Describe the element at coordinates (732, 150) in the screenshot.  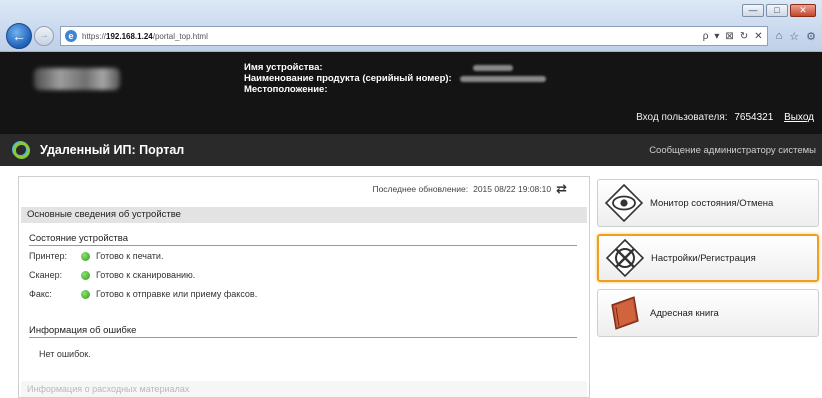
I see `admin-message-link: Сообщение администратору системы` at that location.